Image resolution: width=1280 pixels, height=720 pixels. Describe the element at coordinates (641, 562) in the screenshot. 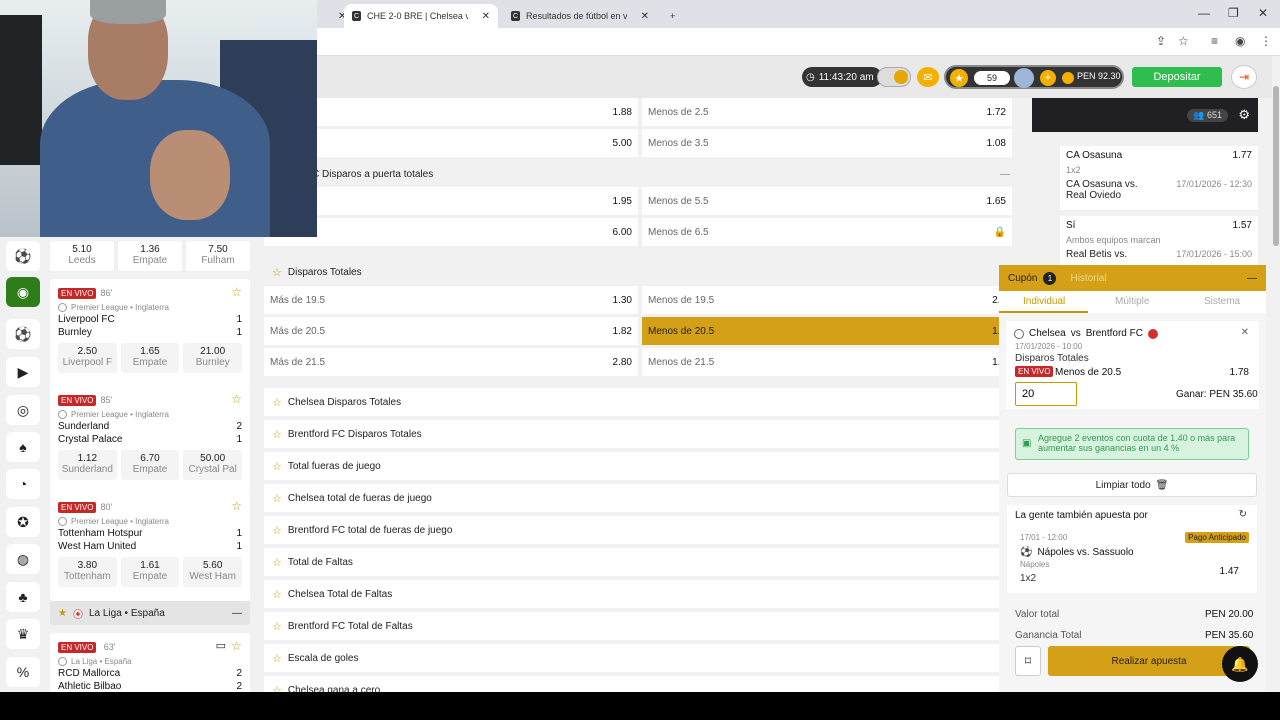

I see `market-row: ☆ Total de Faltas` at that location.